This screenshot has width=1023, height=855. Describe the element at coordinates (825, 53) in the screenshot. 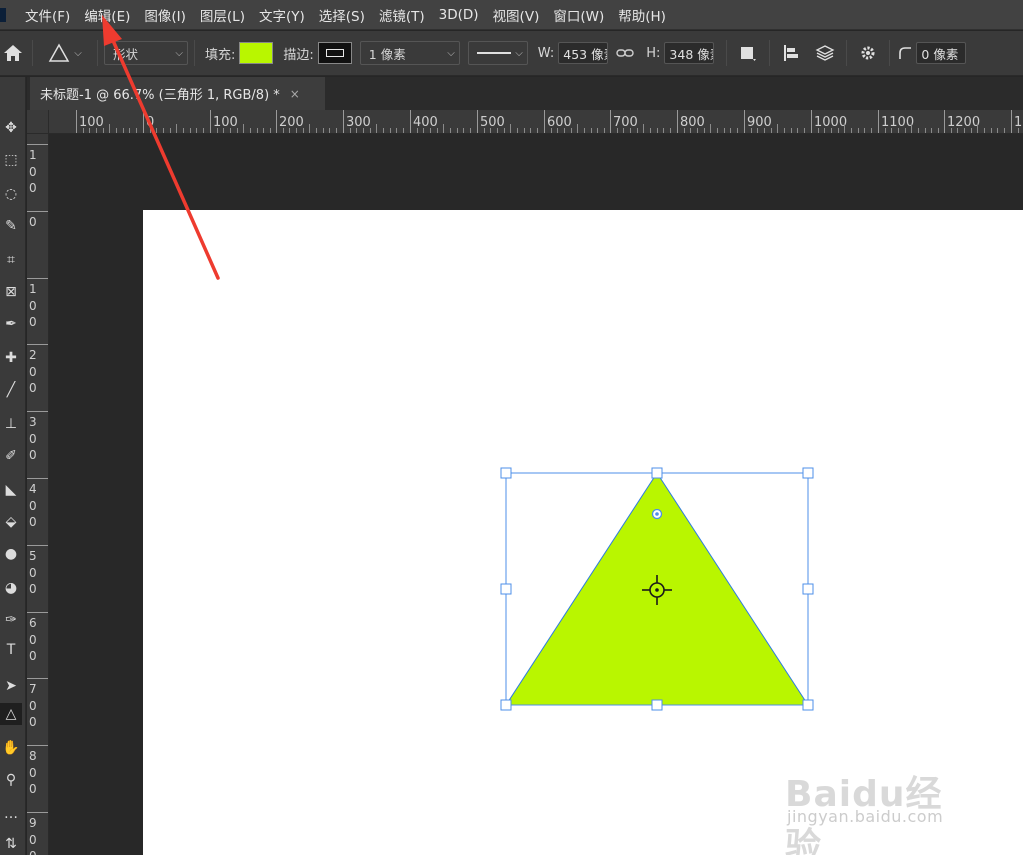

I see `path-arrangement-icon` at that location.